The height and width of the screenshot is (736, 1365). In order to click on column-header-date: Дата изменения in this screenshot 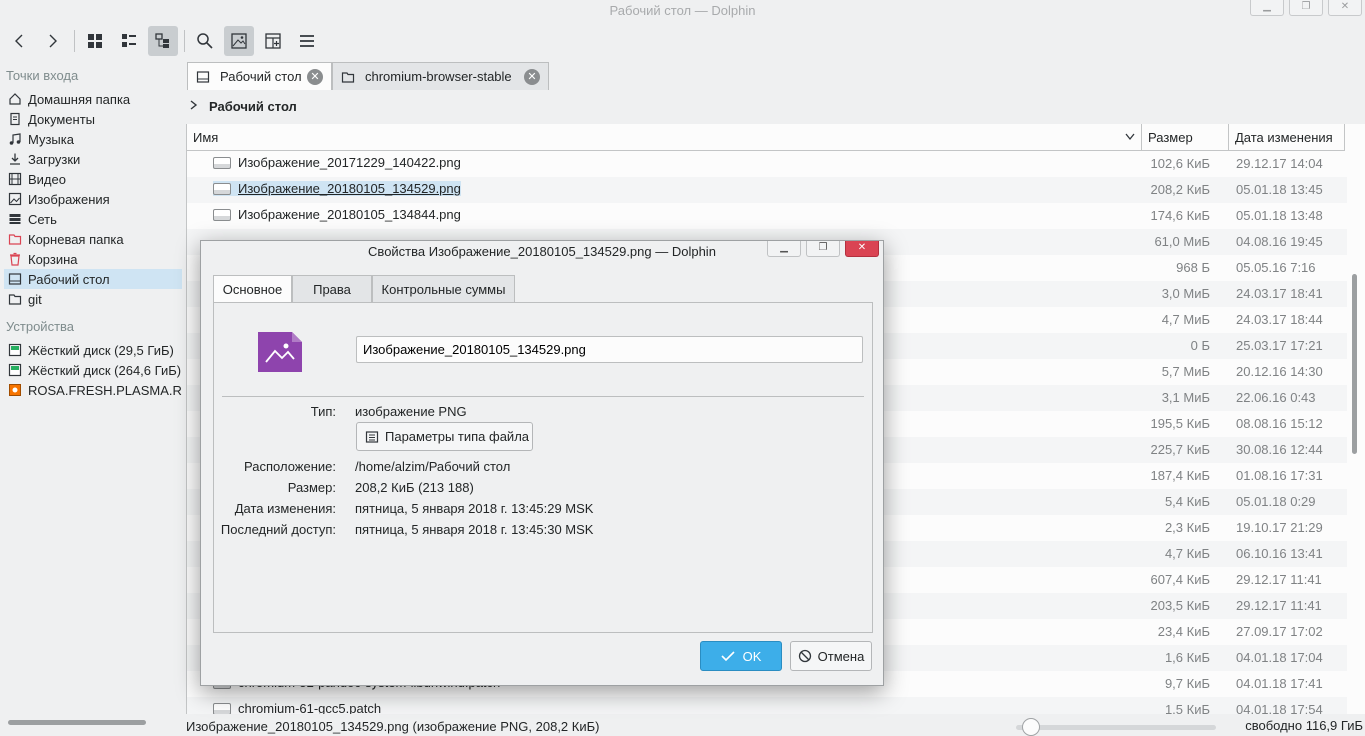, I will do `click(1287, 137)`.